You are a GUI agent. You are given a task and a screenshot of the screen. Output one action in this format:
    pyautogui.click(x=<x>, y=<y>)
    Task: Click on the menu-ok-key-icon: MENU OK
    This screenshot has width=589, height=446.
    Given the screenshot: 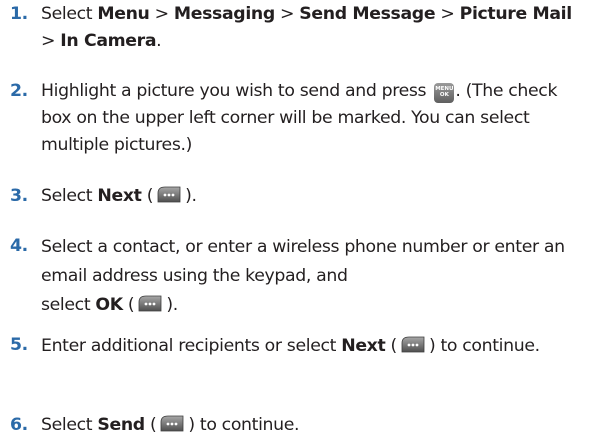 What is the action you would take?
    pyautogui.click(x=444, y=93)
    